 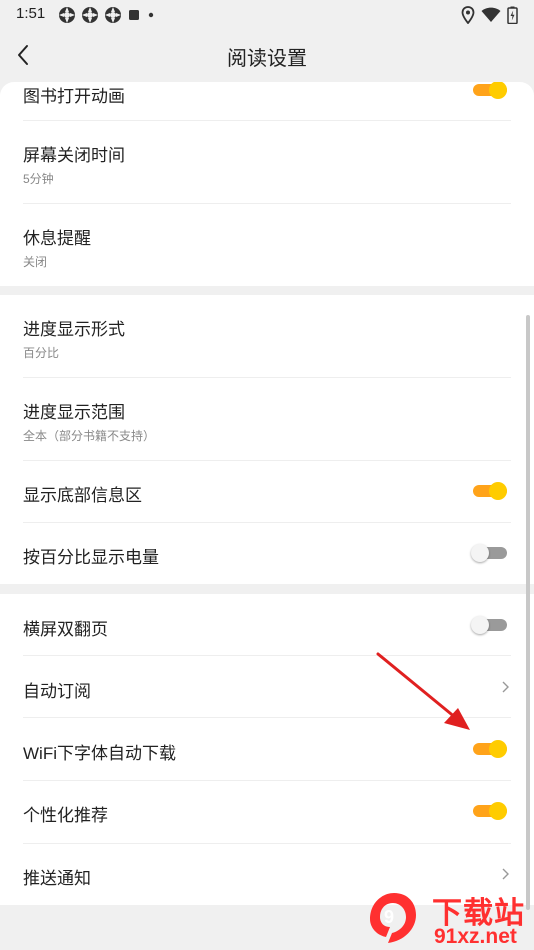 I want to click on notification-icons, so click(x=107, y=15).